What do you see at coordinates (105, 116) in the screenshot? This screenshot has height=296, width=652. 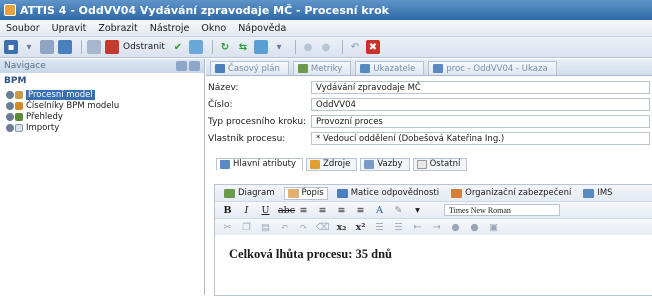 I see `nav-item-prehledy: Přehledy` at bounding box center [105, 116].